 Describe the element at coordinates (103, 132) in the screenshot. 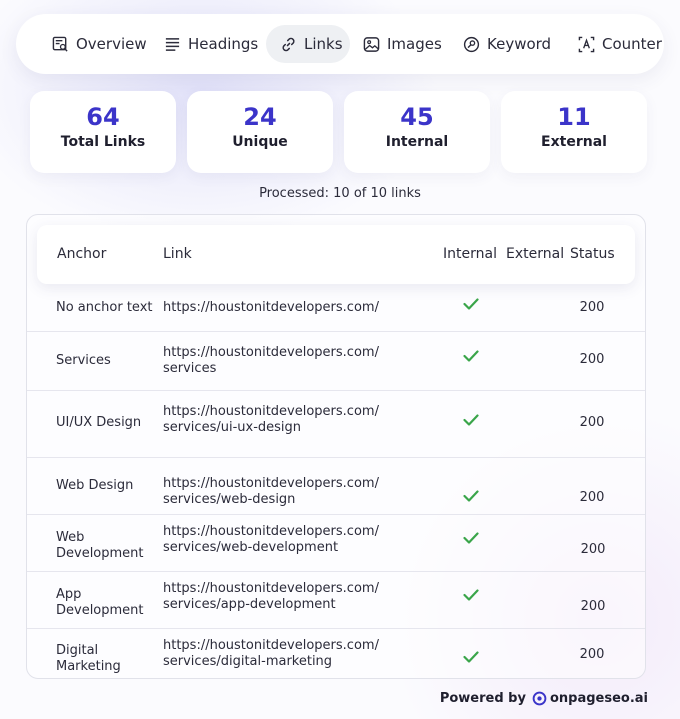

I see `stat-card-total-links: 64 Total Links` at that location.